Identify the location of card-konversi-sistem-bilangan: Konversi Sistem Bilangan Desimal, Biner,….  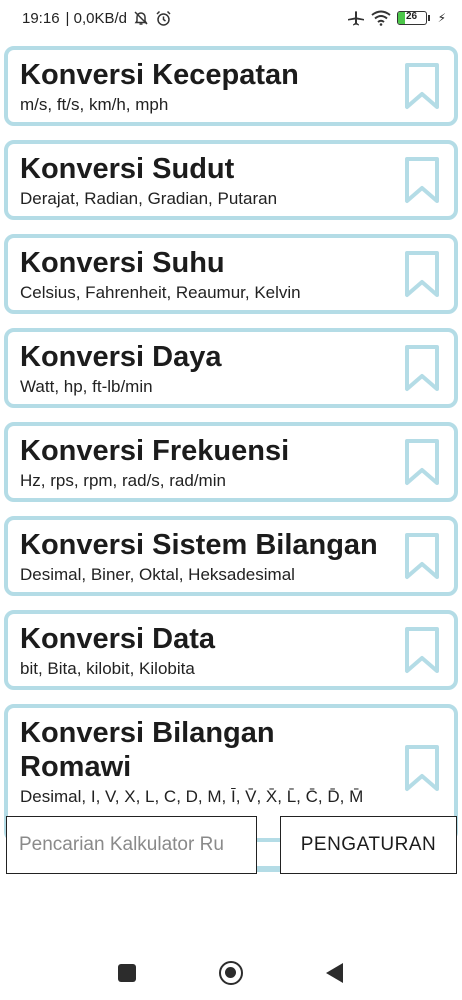
(231, 556).